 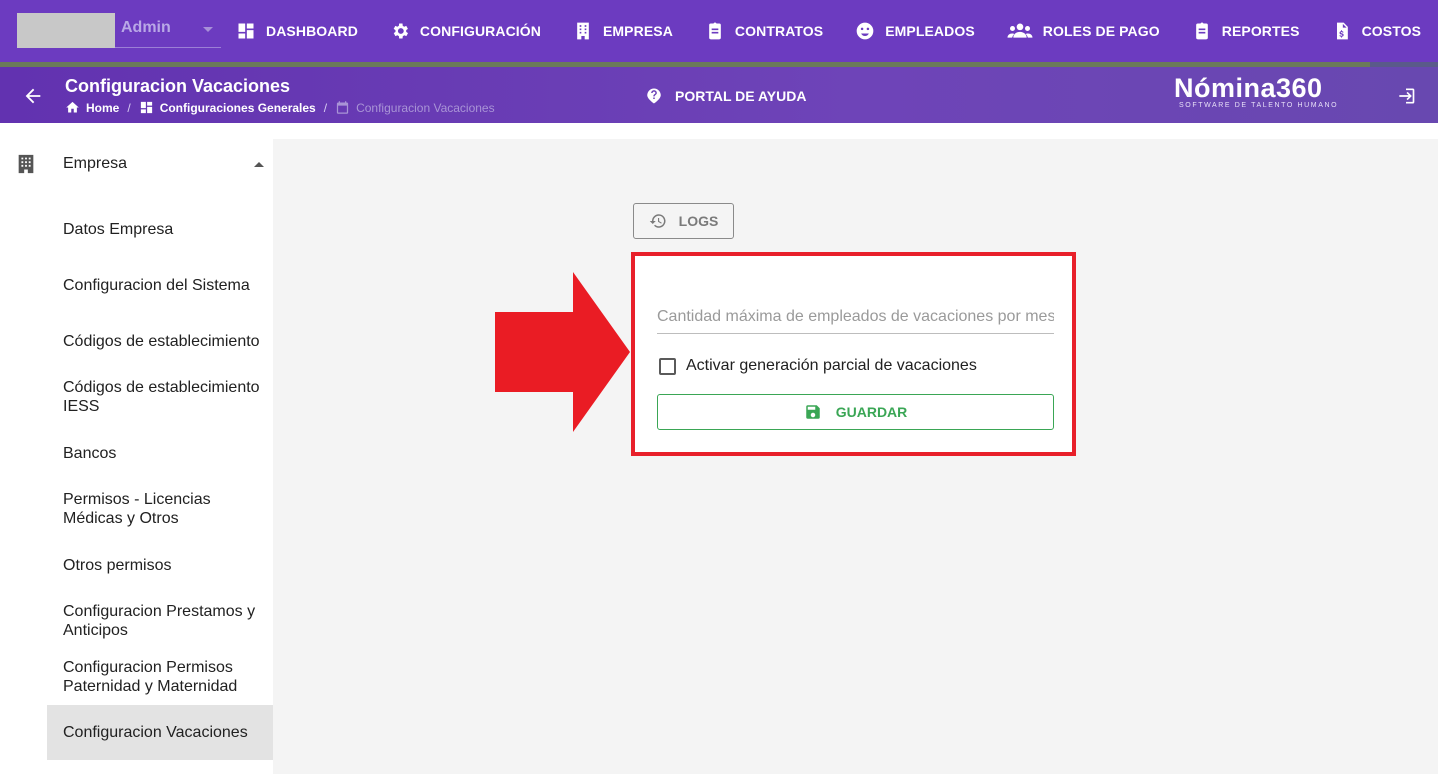 I want to click on calendar-icon, so click(x=342, y=107).